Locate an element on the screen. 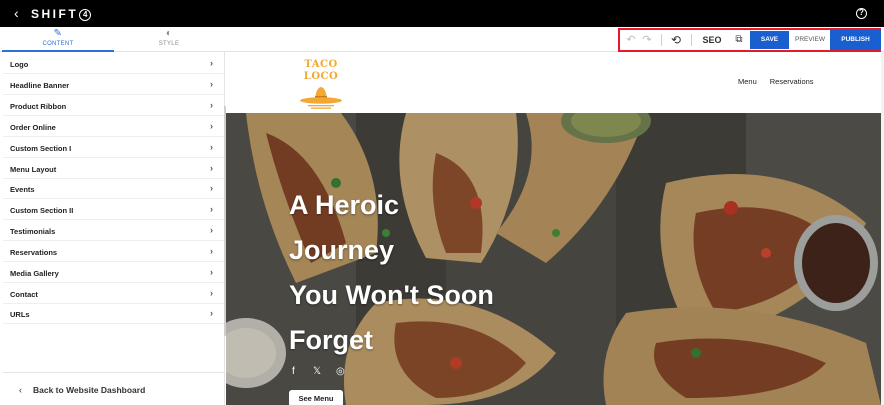 This screenshot has height=405, width=884. headline-line: Forget is located at coordinates (331, 340).